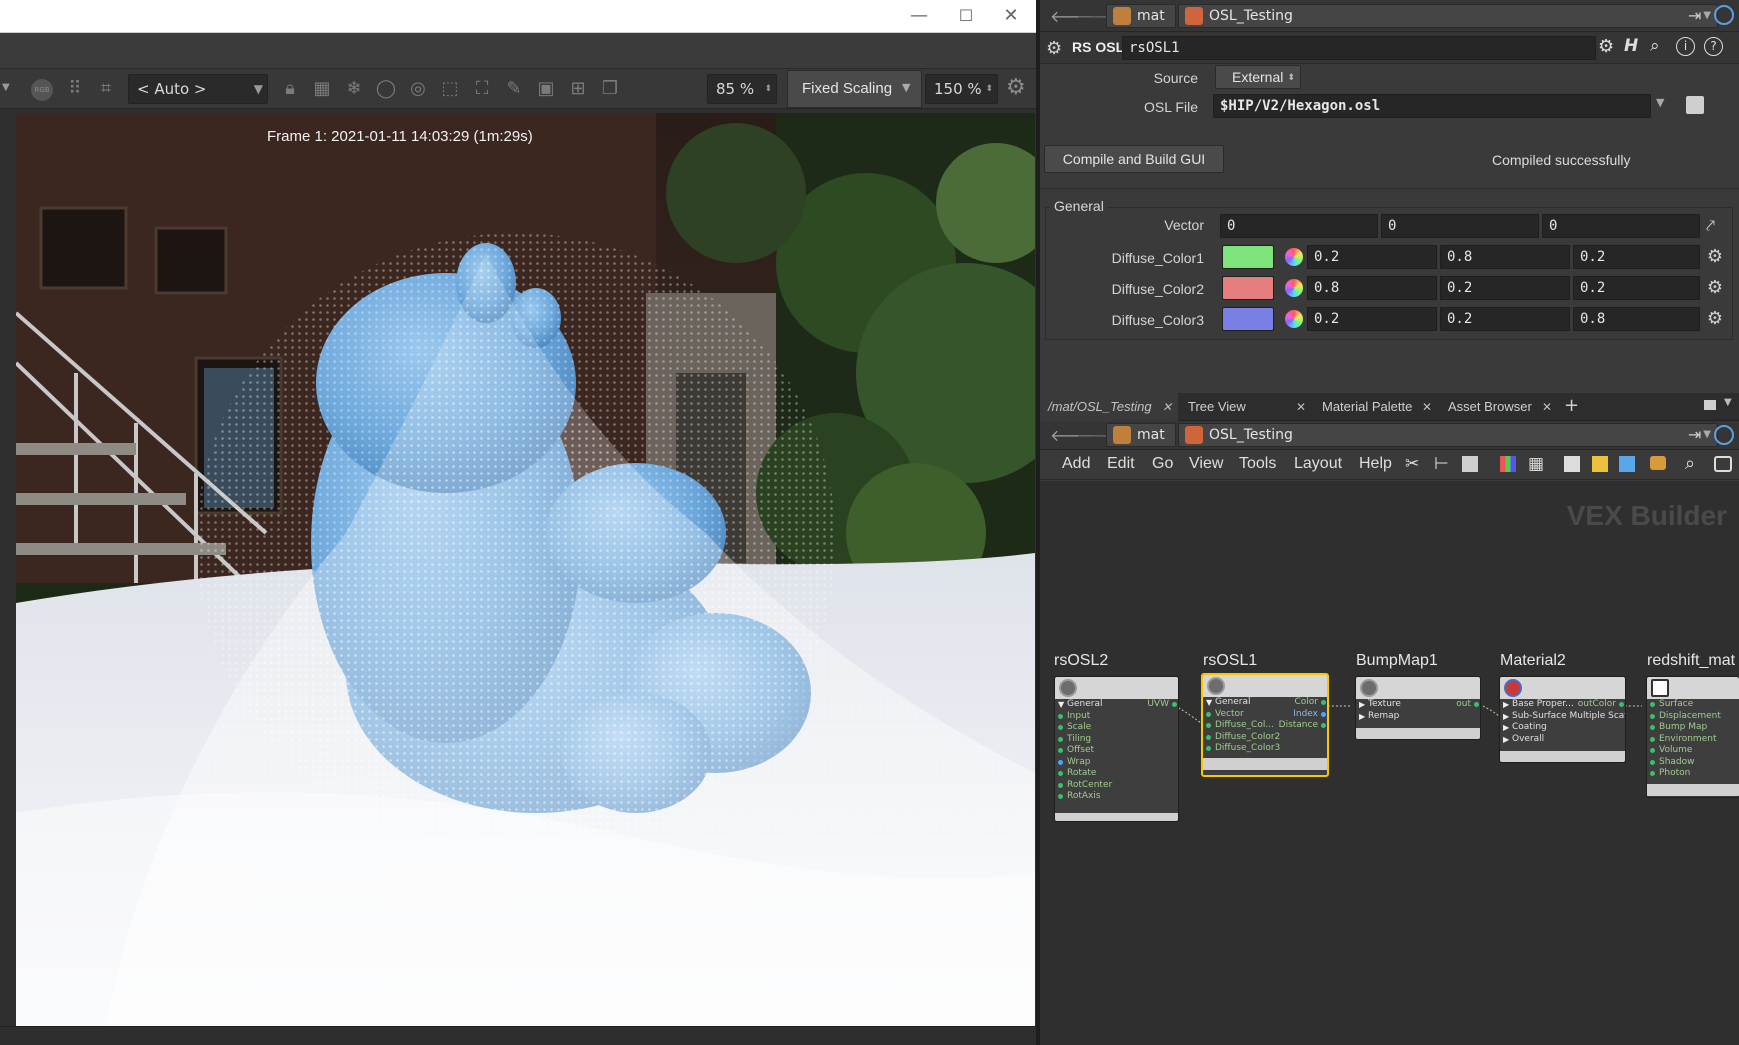 This screenshot has height=1045, width=1739. What do you see at coordinates (1248, 257) in the screenshot?
I see `diffuse-color1-swatch` at bounding box center [1248, 257].